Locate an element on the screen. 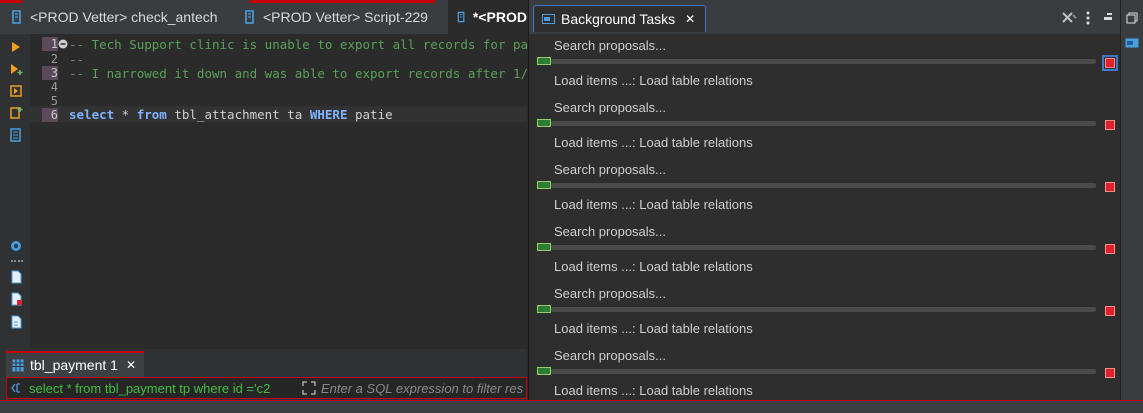  sql-keyword: from is located at coordinates (151, 114).